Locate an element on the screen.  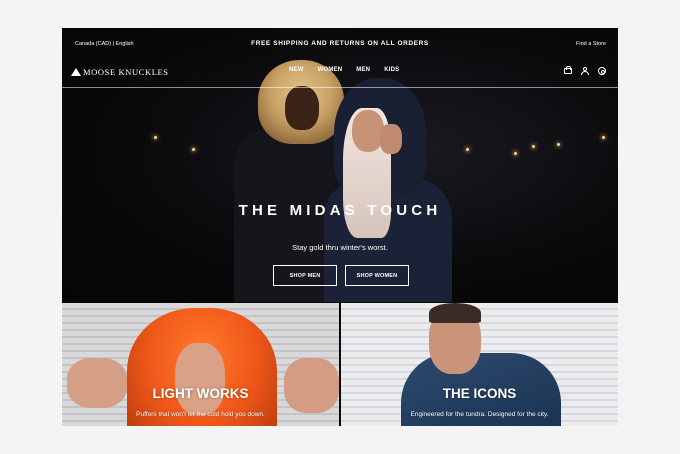
bag-icon is located at coordinates (568, 70).